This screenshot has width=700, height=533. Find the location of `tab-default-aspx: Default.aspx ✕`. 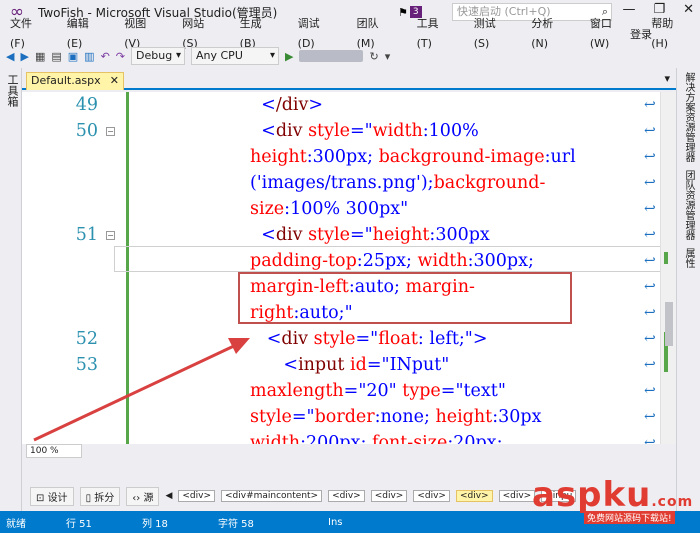

tab-default-aspx: Default.aspx ✕ is located at coordinates (75, 81).